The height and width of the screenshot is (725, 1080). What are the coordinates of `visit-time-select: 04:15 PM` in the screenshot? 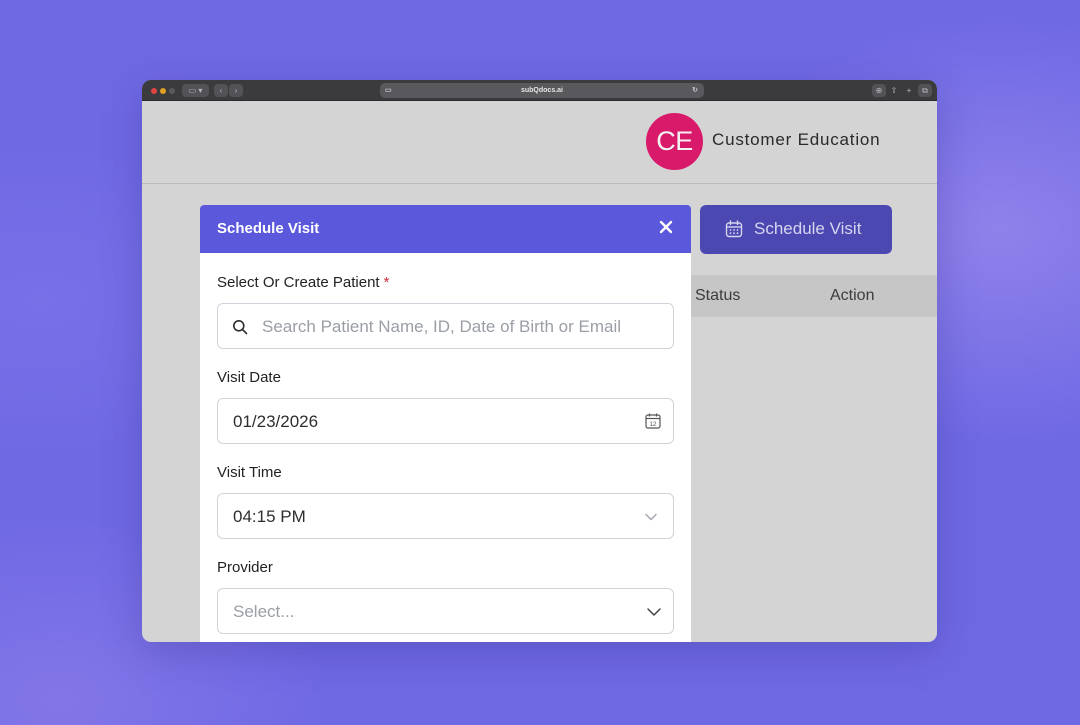 It's located at (445, 516).